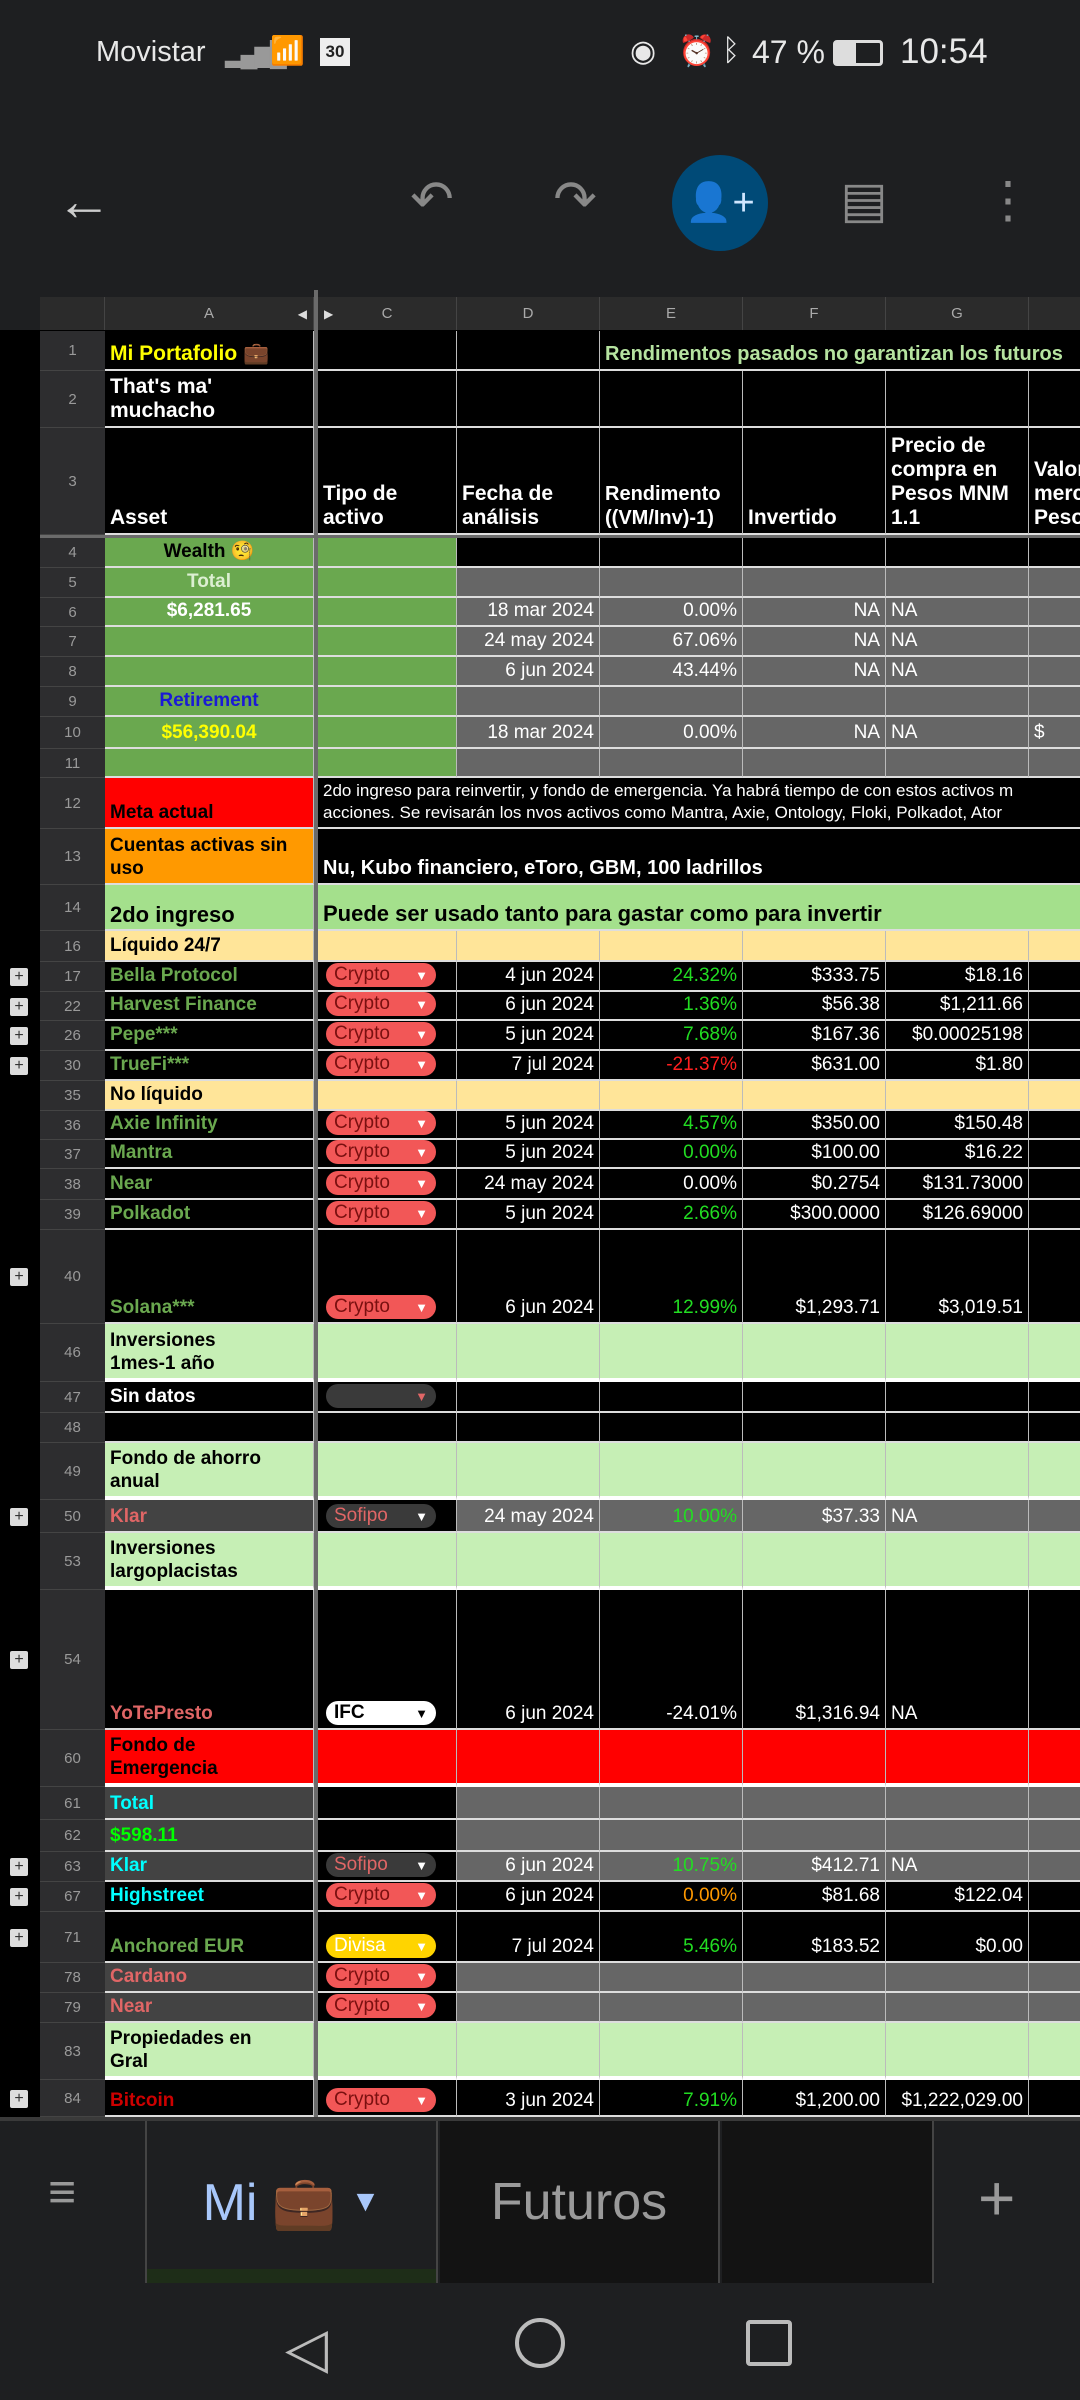 Image resolution: width=1080 pixels, height=2400 pixels. Describe the element at coordinates (209, 1758) in the screenshot. I see `asset-name: Fondo de Emergencia` at that location.